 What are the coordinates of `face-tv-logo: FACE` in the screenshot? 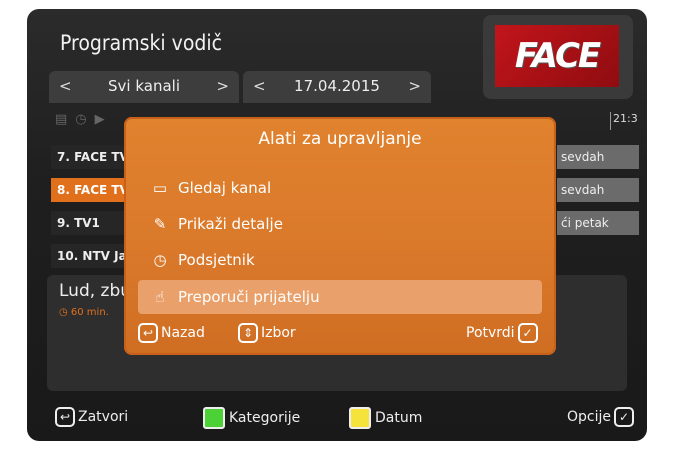 It's located at (557, 56).